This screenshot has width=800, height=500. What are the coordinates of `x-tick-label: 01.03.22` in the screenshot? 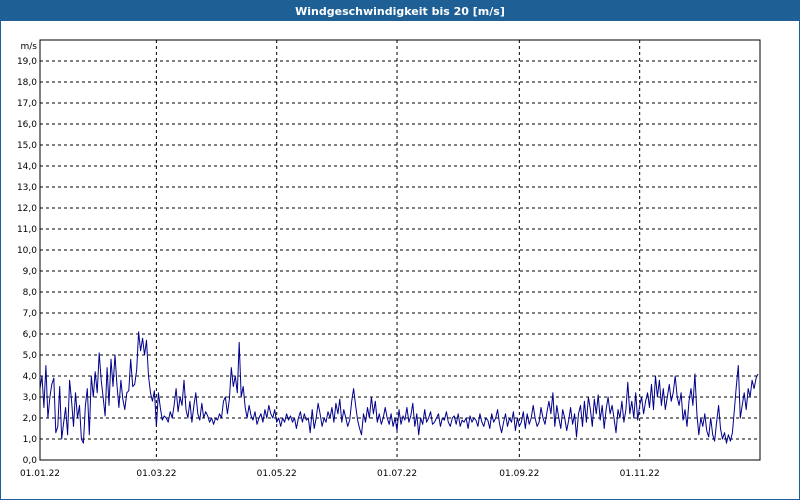 It's located at (156, 474).